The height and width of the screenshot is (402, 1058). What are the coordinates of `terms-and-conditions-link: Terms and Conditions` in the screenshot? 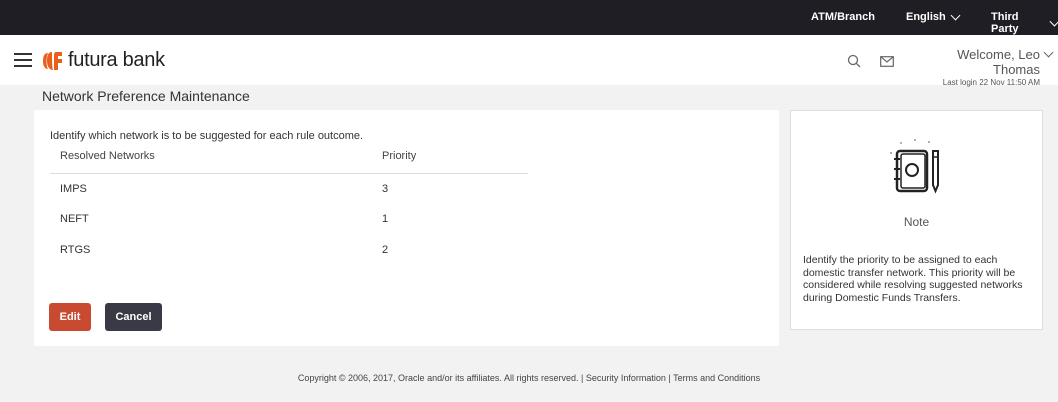 It's located at (716, 378).